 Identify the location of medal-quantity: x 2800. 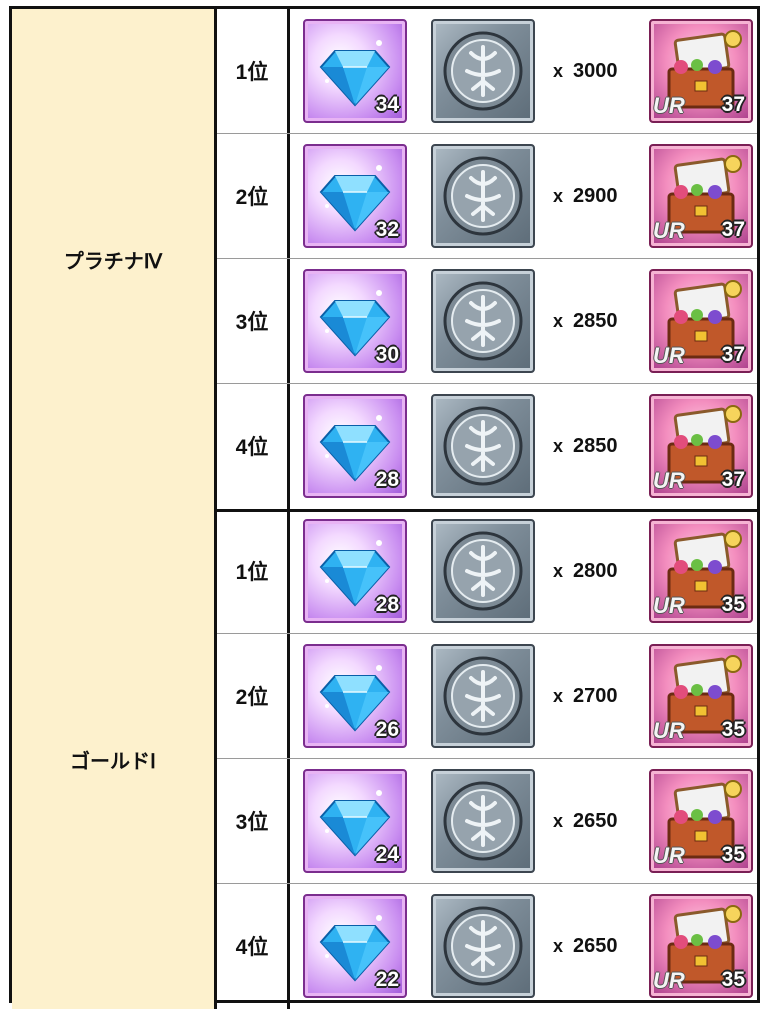
(598, 571).